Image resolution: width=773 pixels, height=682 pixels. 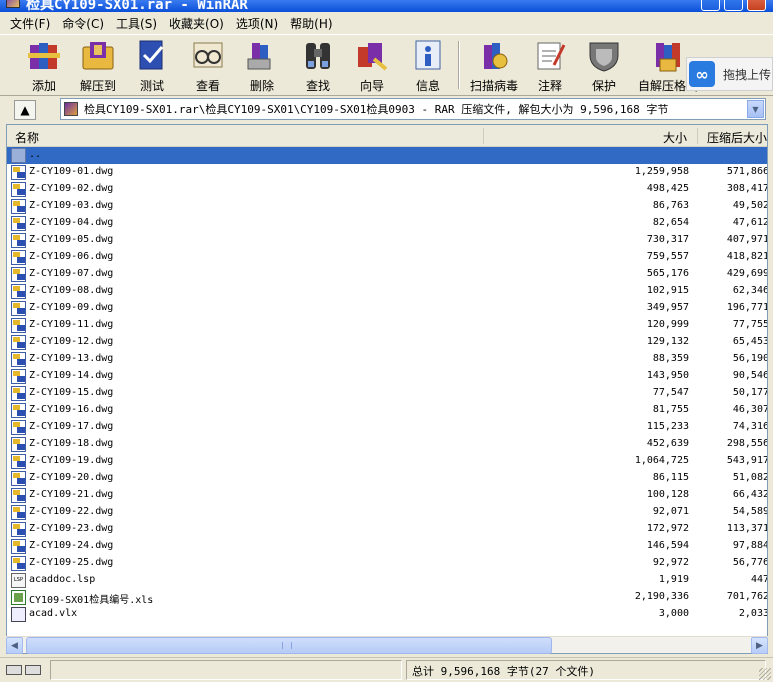 I want to click on delete-button: 删除, so click(x=262, y=65).